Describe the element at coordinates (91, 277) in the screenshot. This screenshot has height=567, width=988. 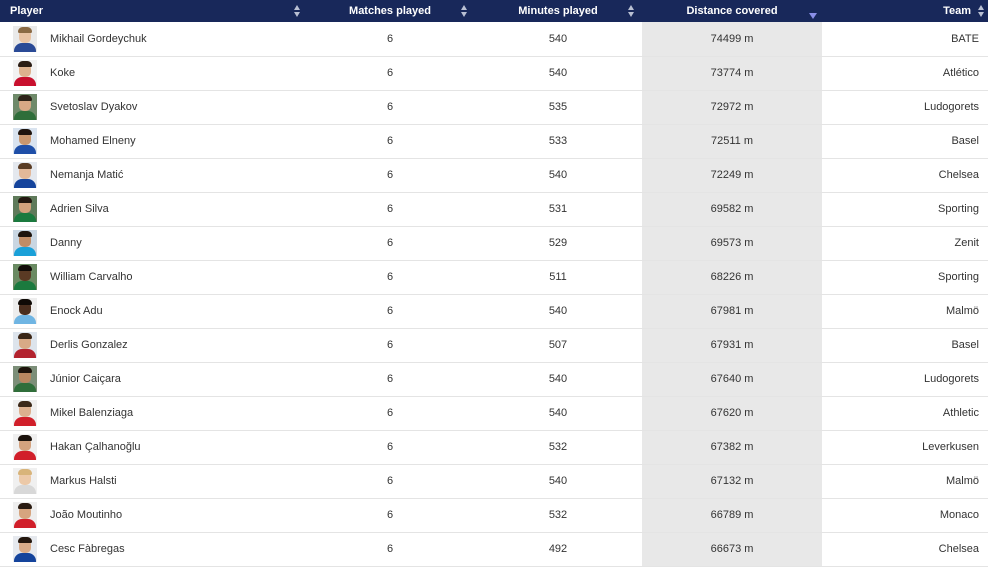
I see `player-name: William Carvalho` at that location.